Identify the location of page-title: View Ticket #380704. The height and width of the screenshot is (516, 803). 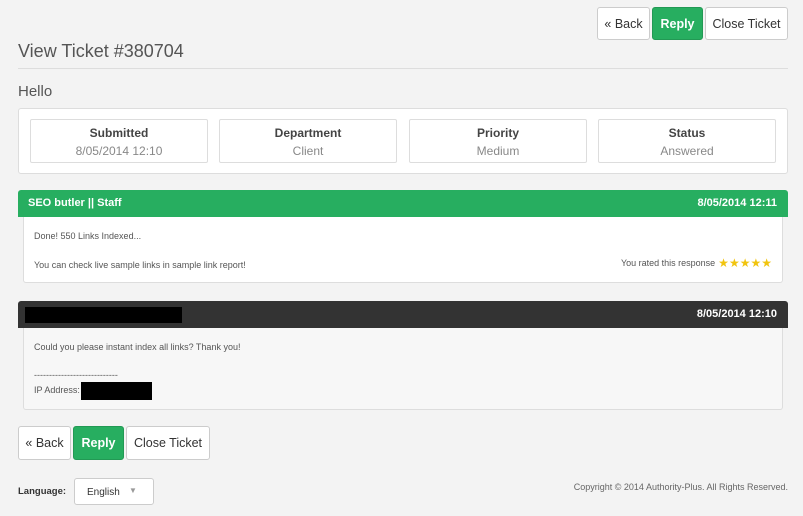
(101, 51).